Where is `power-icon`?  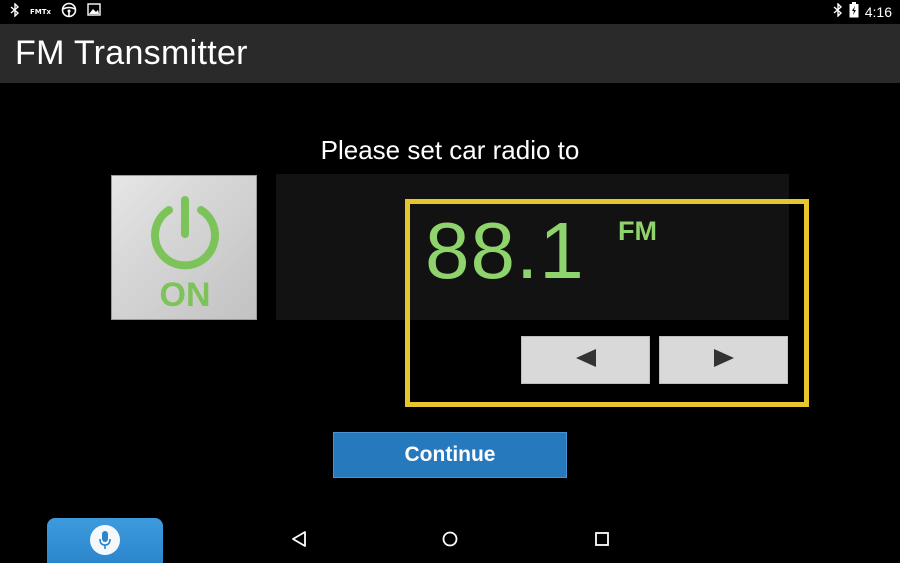
power-icon is located at coordinates (185, 236).